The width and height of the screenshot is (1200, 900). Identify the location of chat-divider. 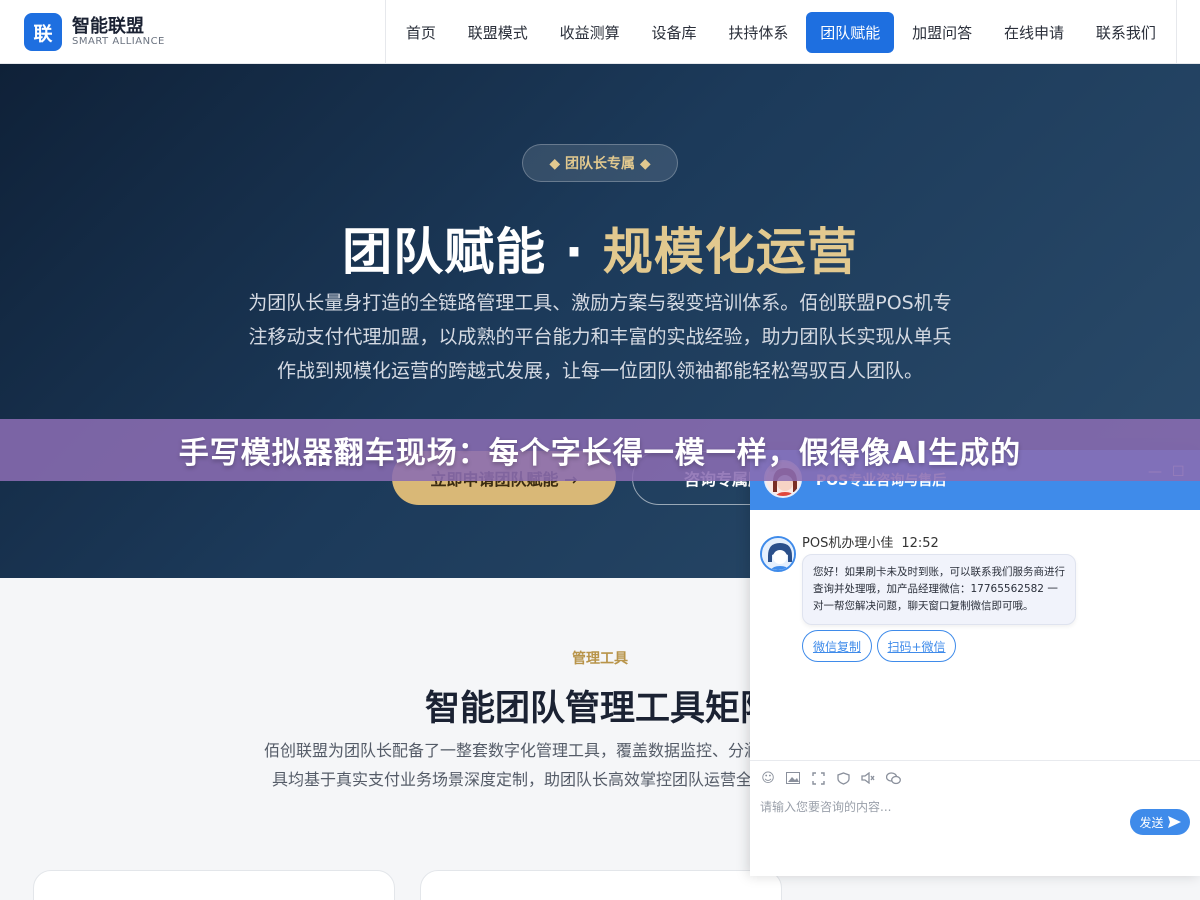
(975, 760).